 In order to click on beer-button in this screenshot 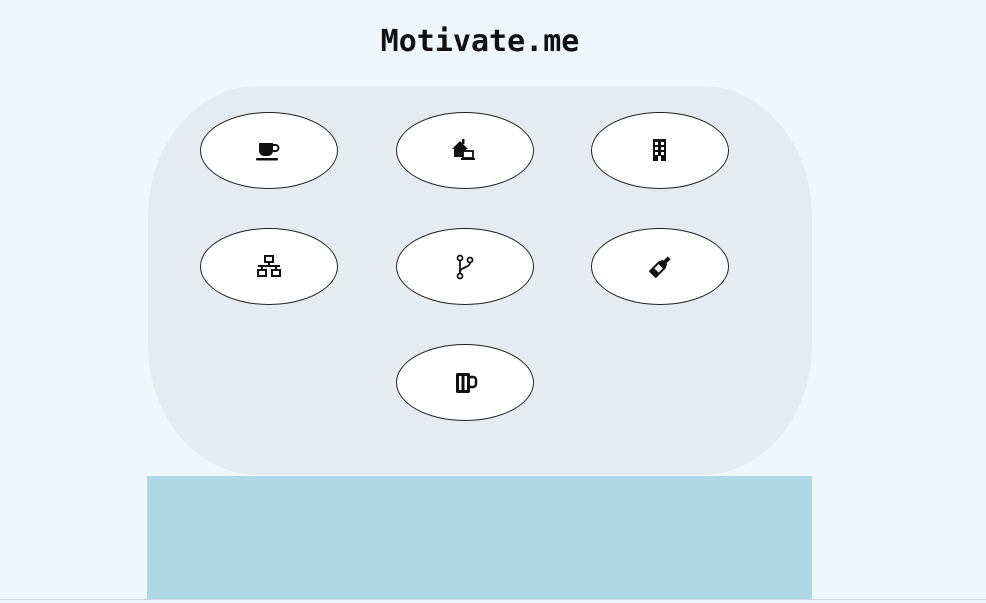, I will do `click(465, 382)`.